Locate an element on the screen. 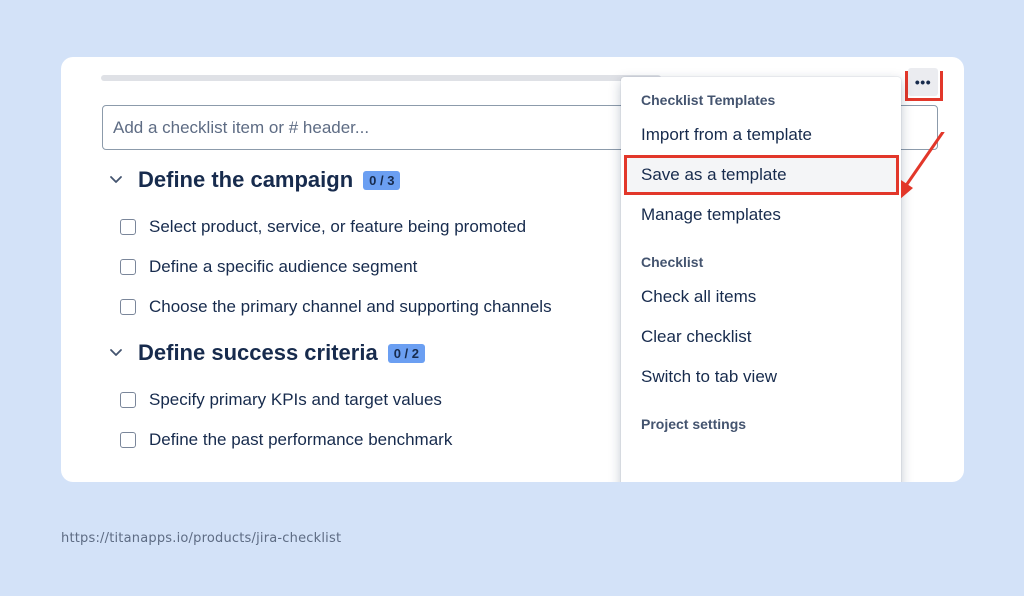  checklist-item: Define the past performance benchmark is located at coordinates (279, 440).